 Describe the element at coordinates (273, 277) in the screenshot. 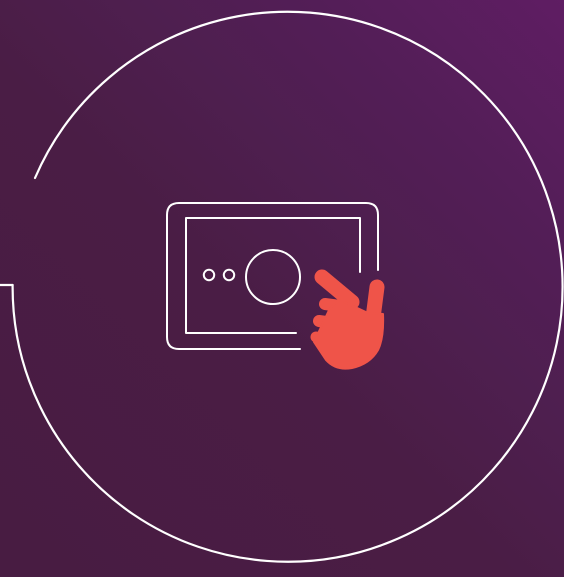

I see `round-button-icon` at that location.